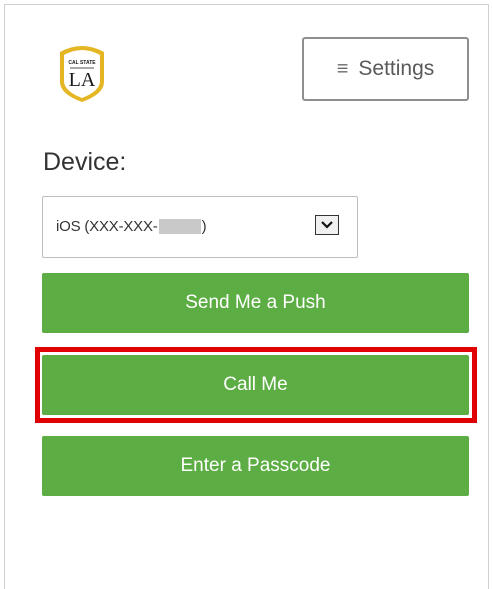  I want to click on settings-button: ≡ Settings, so click(385, 69).